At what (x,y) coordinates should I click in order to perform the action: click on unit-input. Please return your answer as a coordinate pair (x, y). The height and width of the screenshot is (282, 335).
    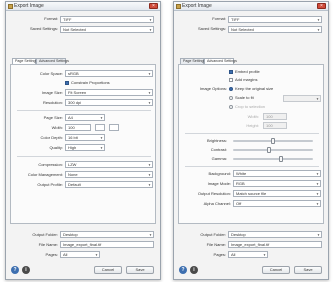
    Looking at the image, I should click on (114, 127).